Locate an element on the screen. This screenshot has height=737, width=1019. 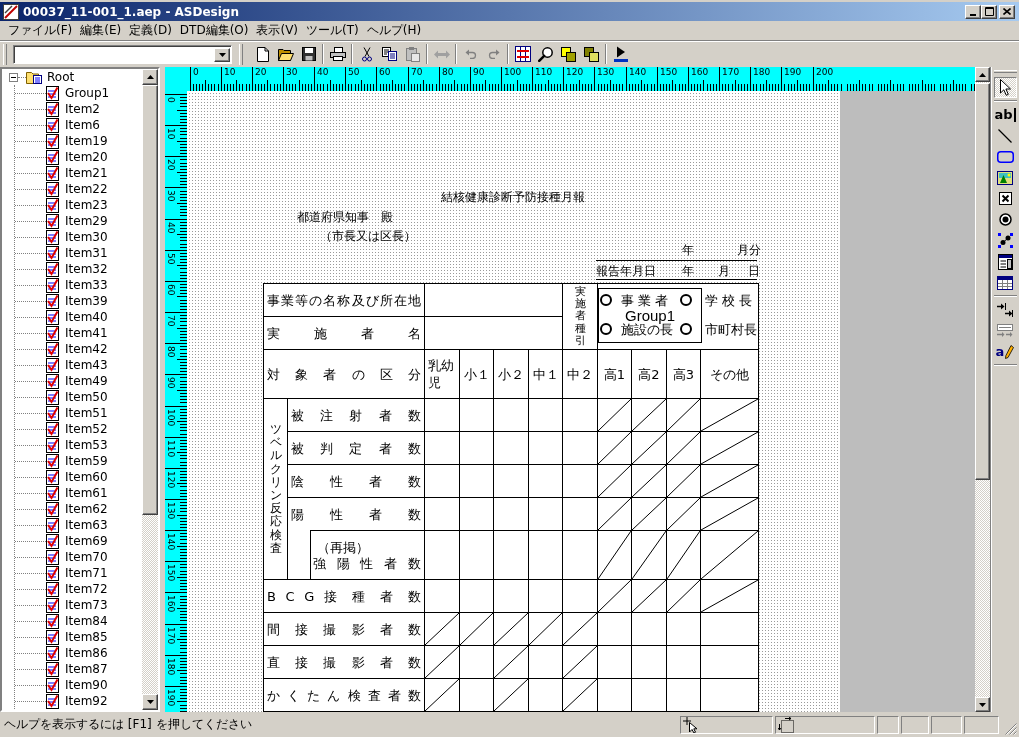
menu-item: ツール(T) is located at coordinates (332, 30).